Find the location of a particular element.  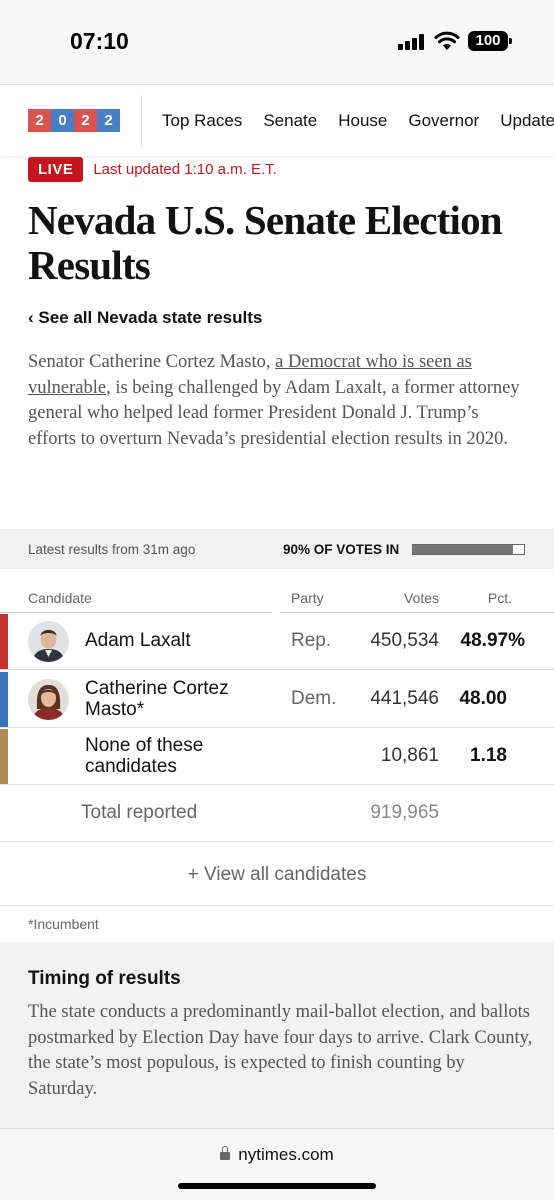

wifi-icon is located at coordinates (447, 40).